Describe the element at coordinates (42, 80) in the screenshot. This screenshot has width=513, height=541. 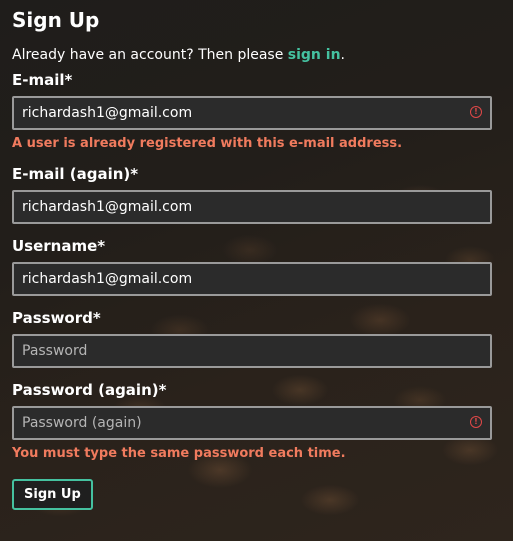
I see `email-label: E-mail*` at that location.